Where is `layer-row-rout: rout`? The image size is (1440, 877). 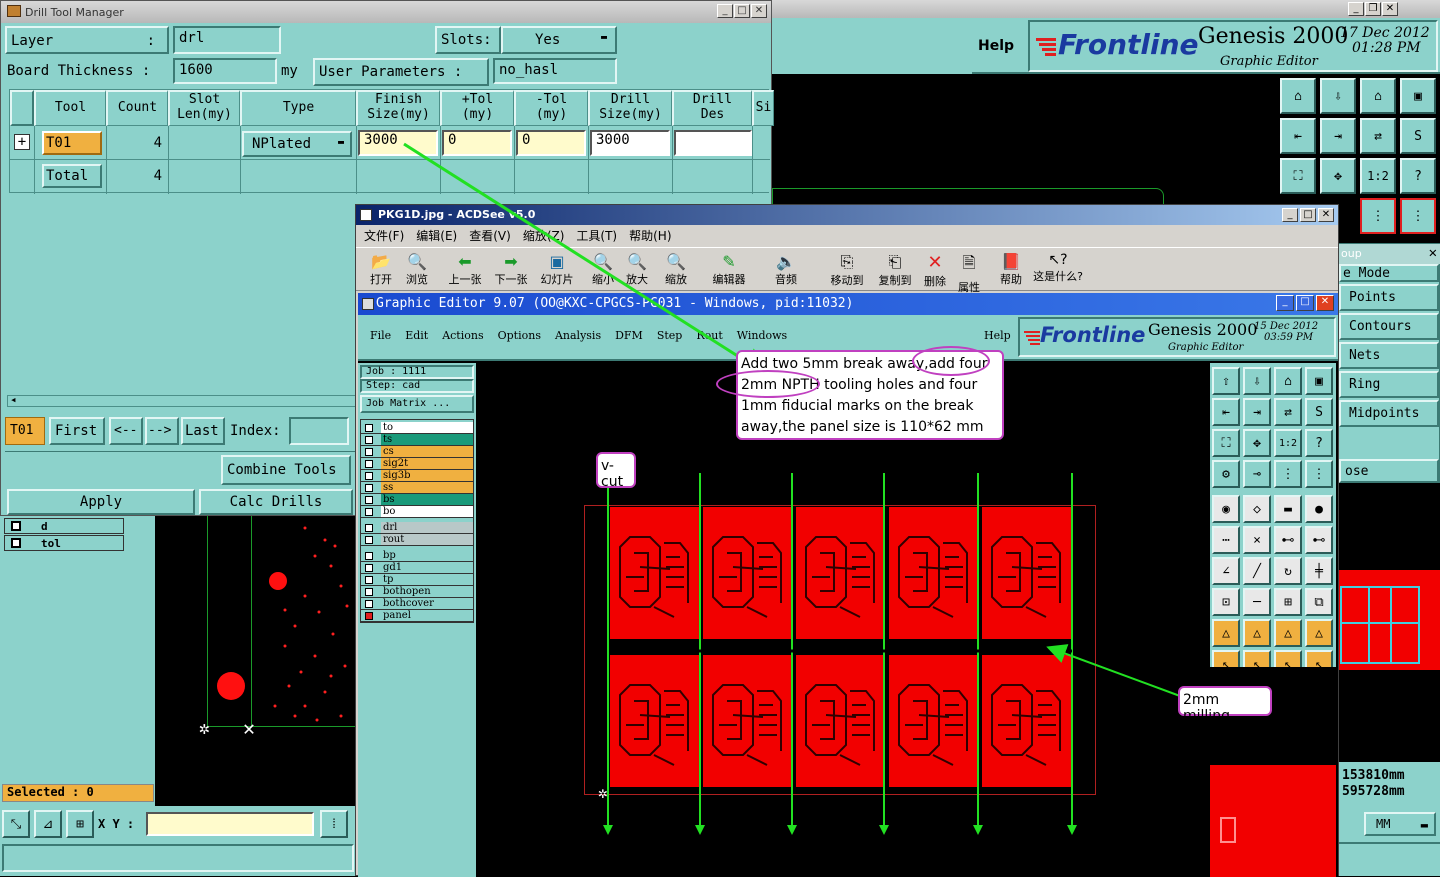
layer-row-rout: rout is located at coordinates (417, 540).